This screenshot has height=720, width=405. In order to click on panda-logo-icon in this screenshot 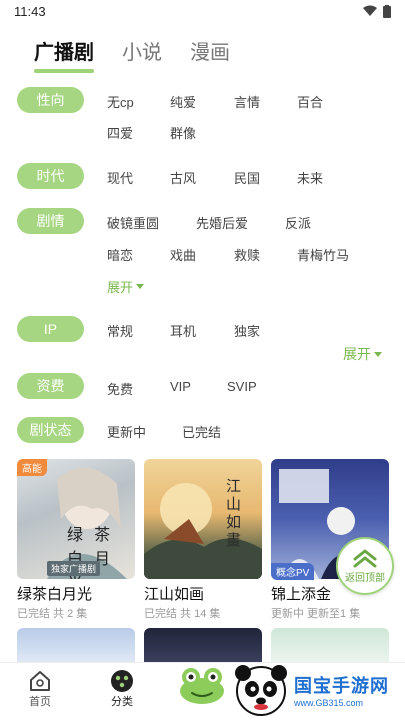, I will do `click(261, 690)`.